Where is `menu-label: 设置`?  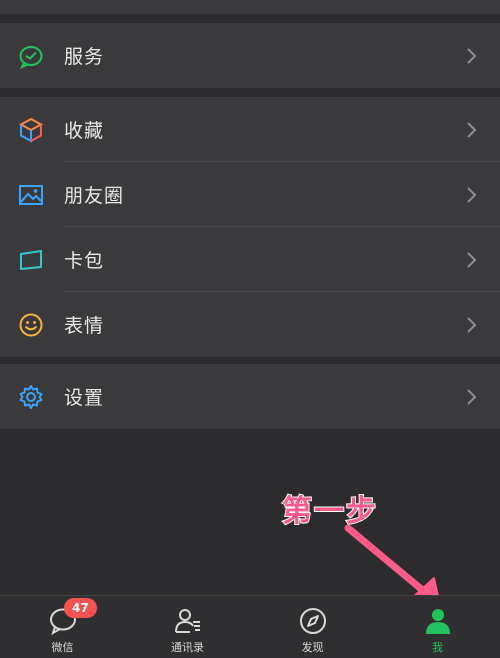
menu-label: 设置 is located at coordinates (84, 398).